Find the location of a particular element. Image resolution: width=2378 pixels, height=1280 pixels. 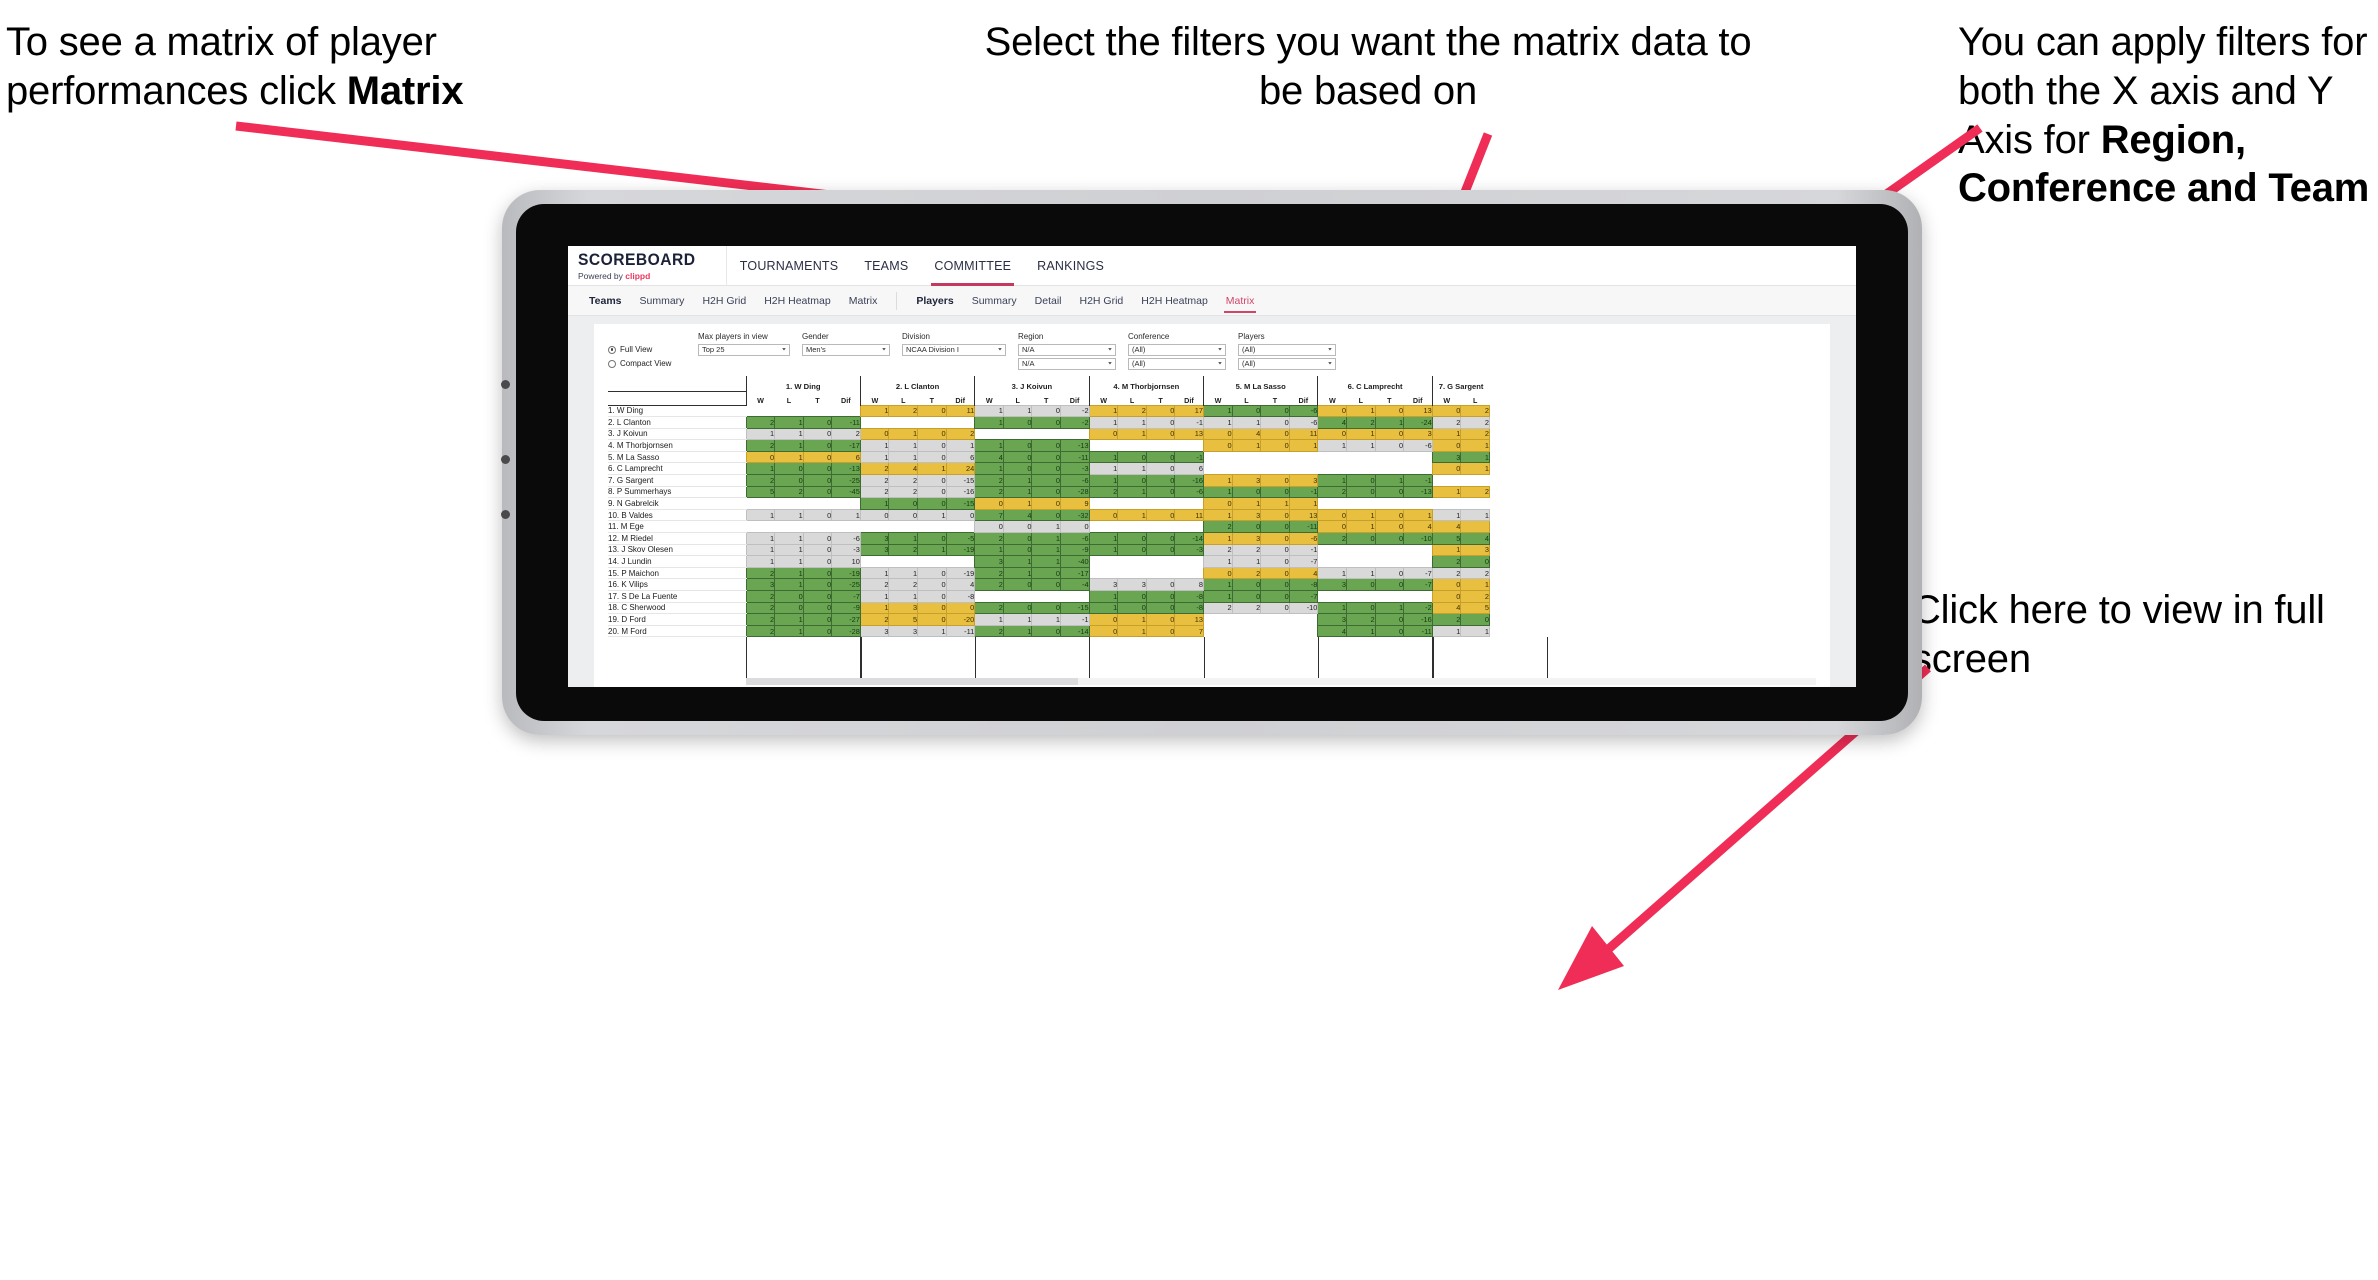

matrix-cell: -13 is located at coordinates (1075, 445).